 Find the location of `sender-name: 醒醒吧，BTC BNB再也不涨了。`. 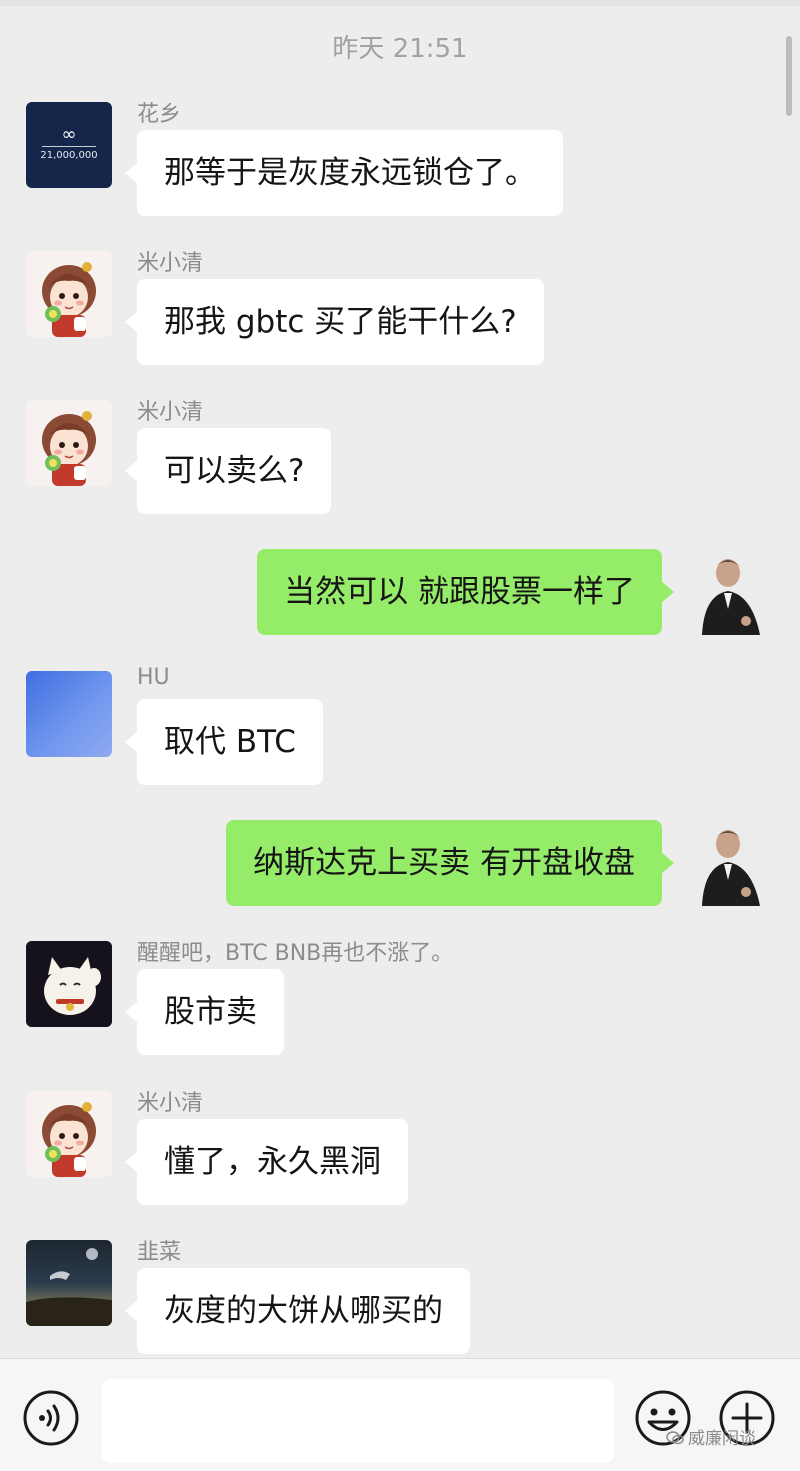

sender-name: 醒醒吧，BTC BNB再也不涨了。 is located at coordinates (295, 953).